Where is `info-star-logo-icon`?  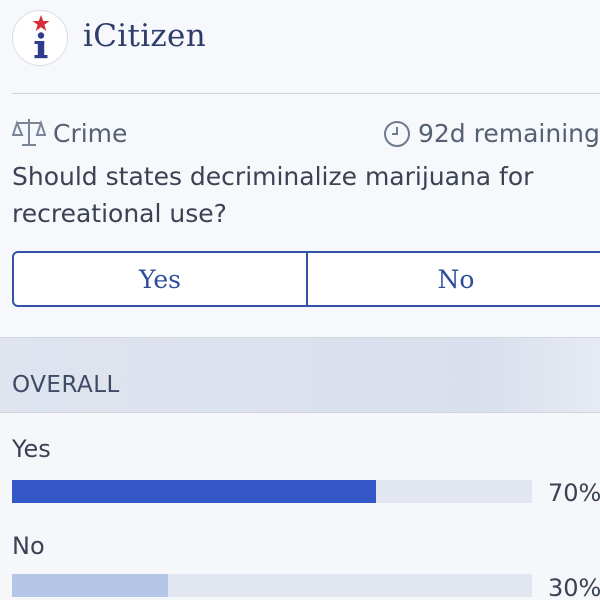 info-star-logo-icon is located at coordinates (40, 38).